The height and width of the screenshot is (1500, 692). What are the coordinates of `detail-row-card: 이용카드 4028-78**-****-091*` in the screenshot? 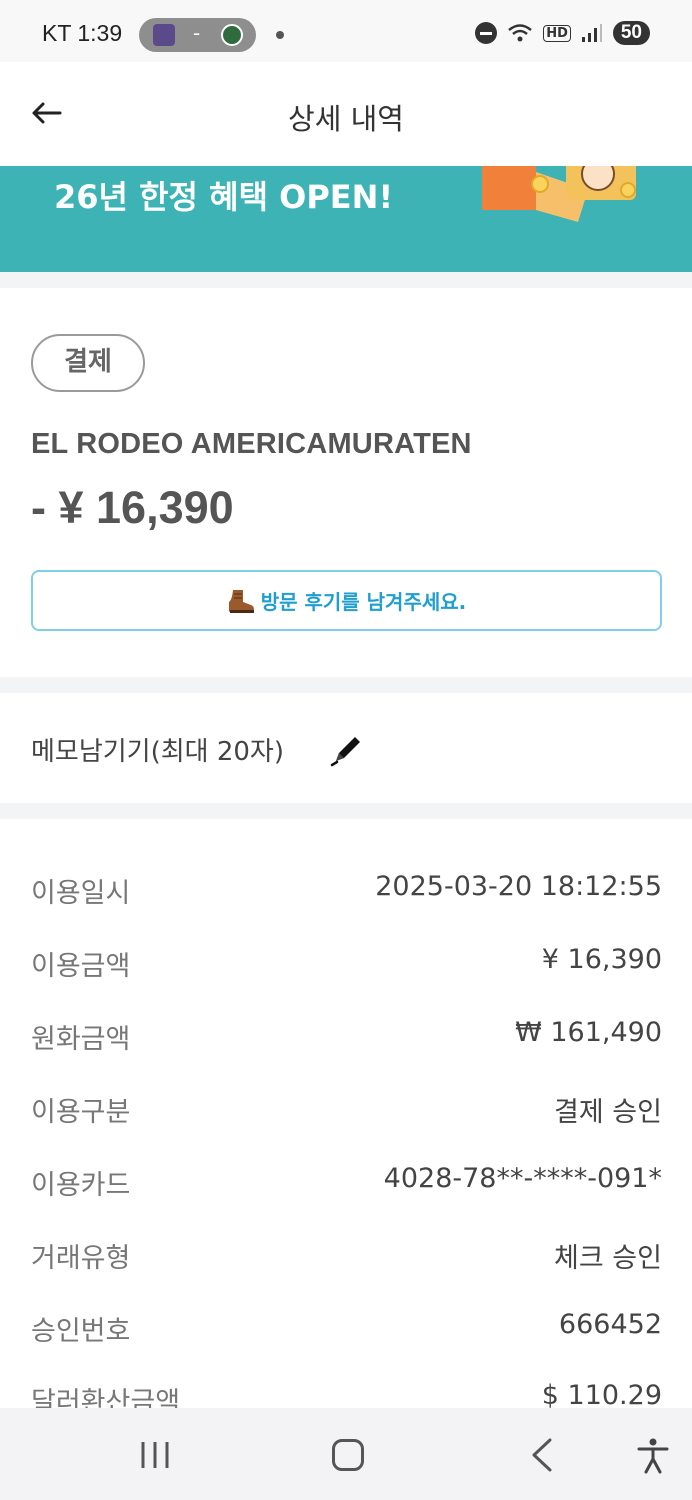 It's located at (346, 1183).